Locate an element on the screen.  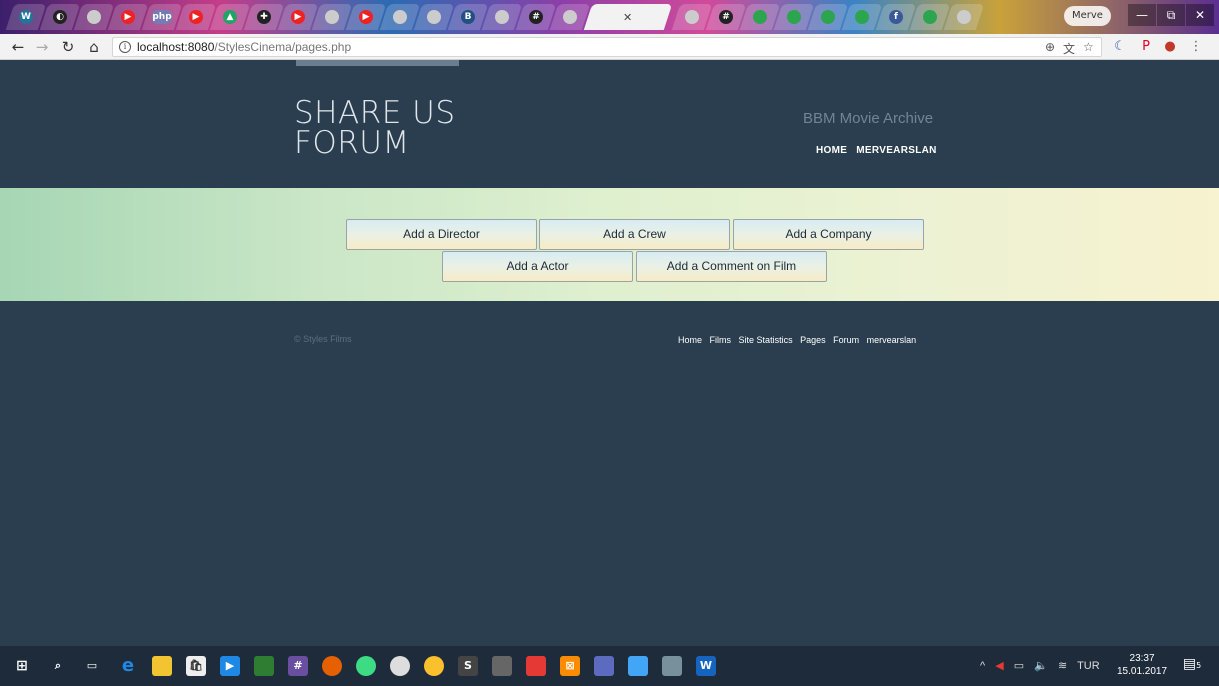
url-host: localhost:8080 is located at coordinates (176, 47).